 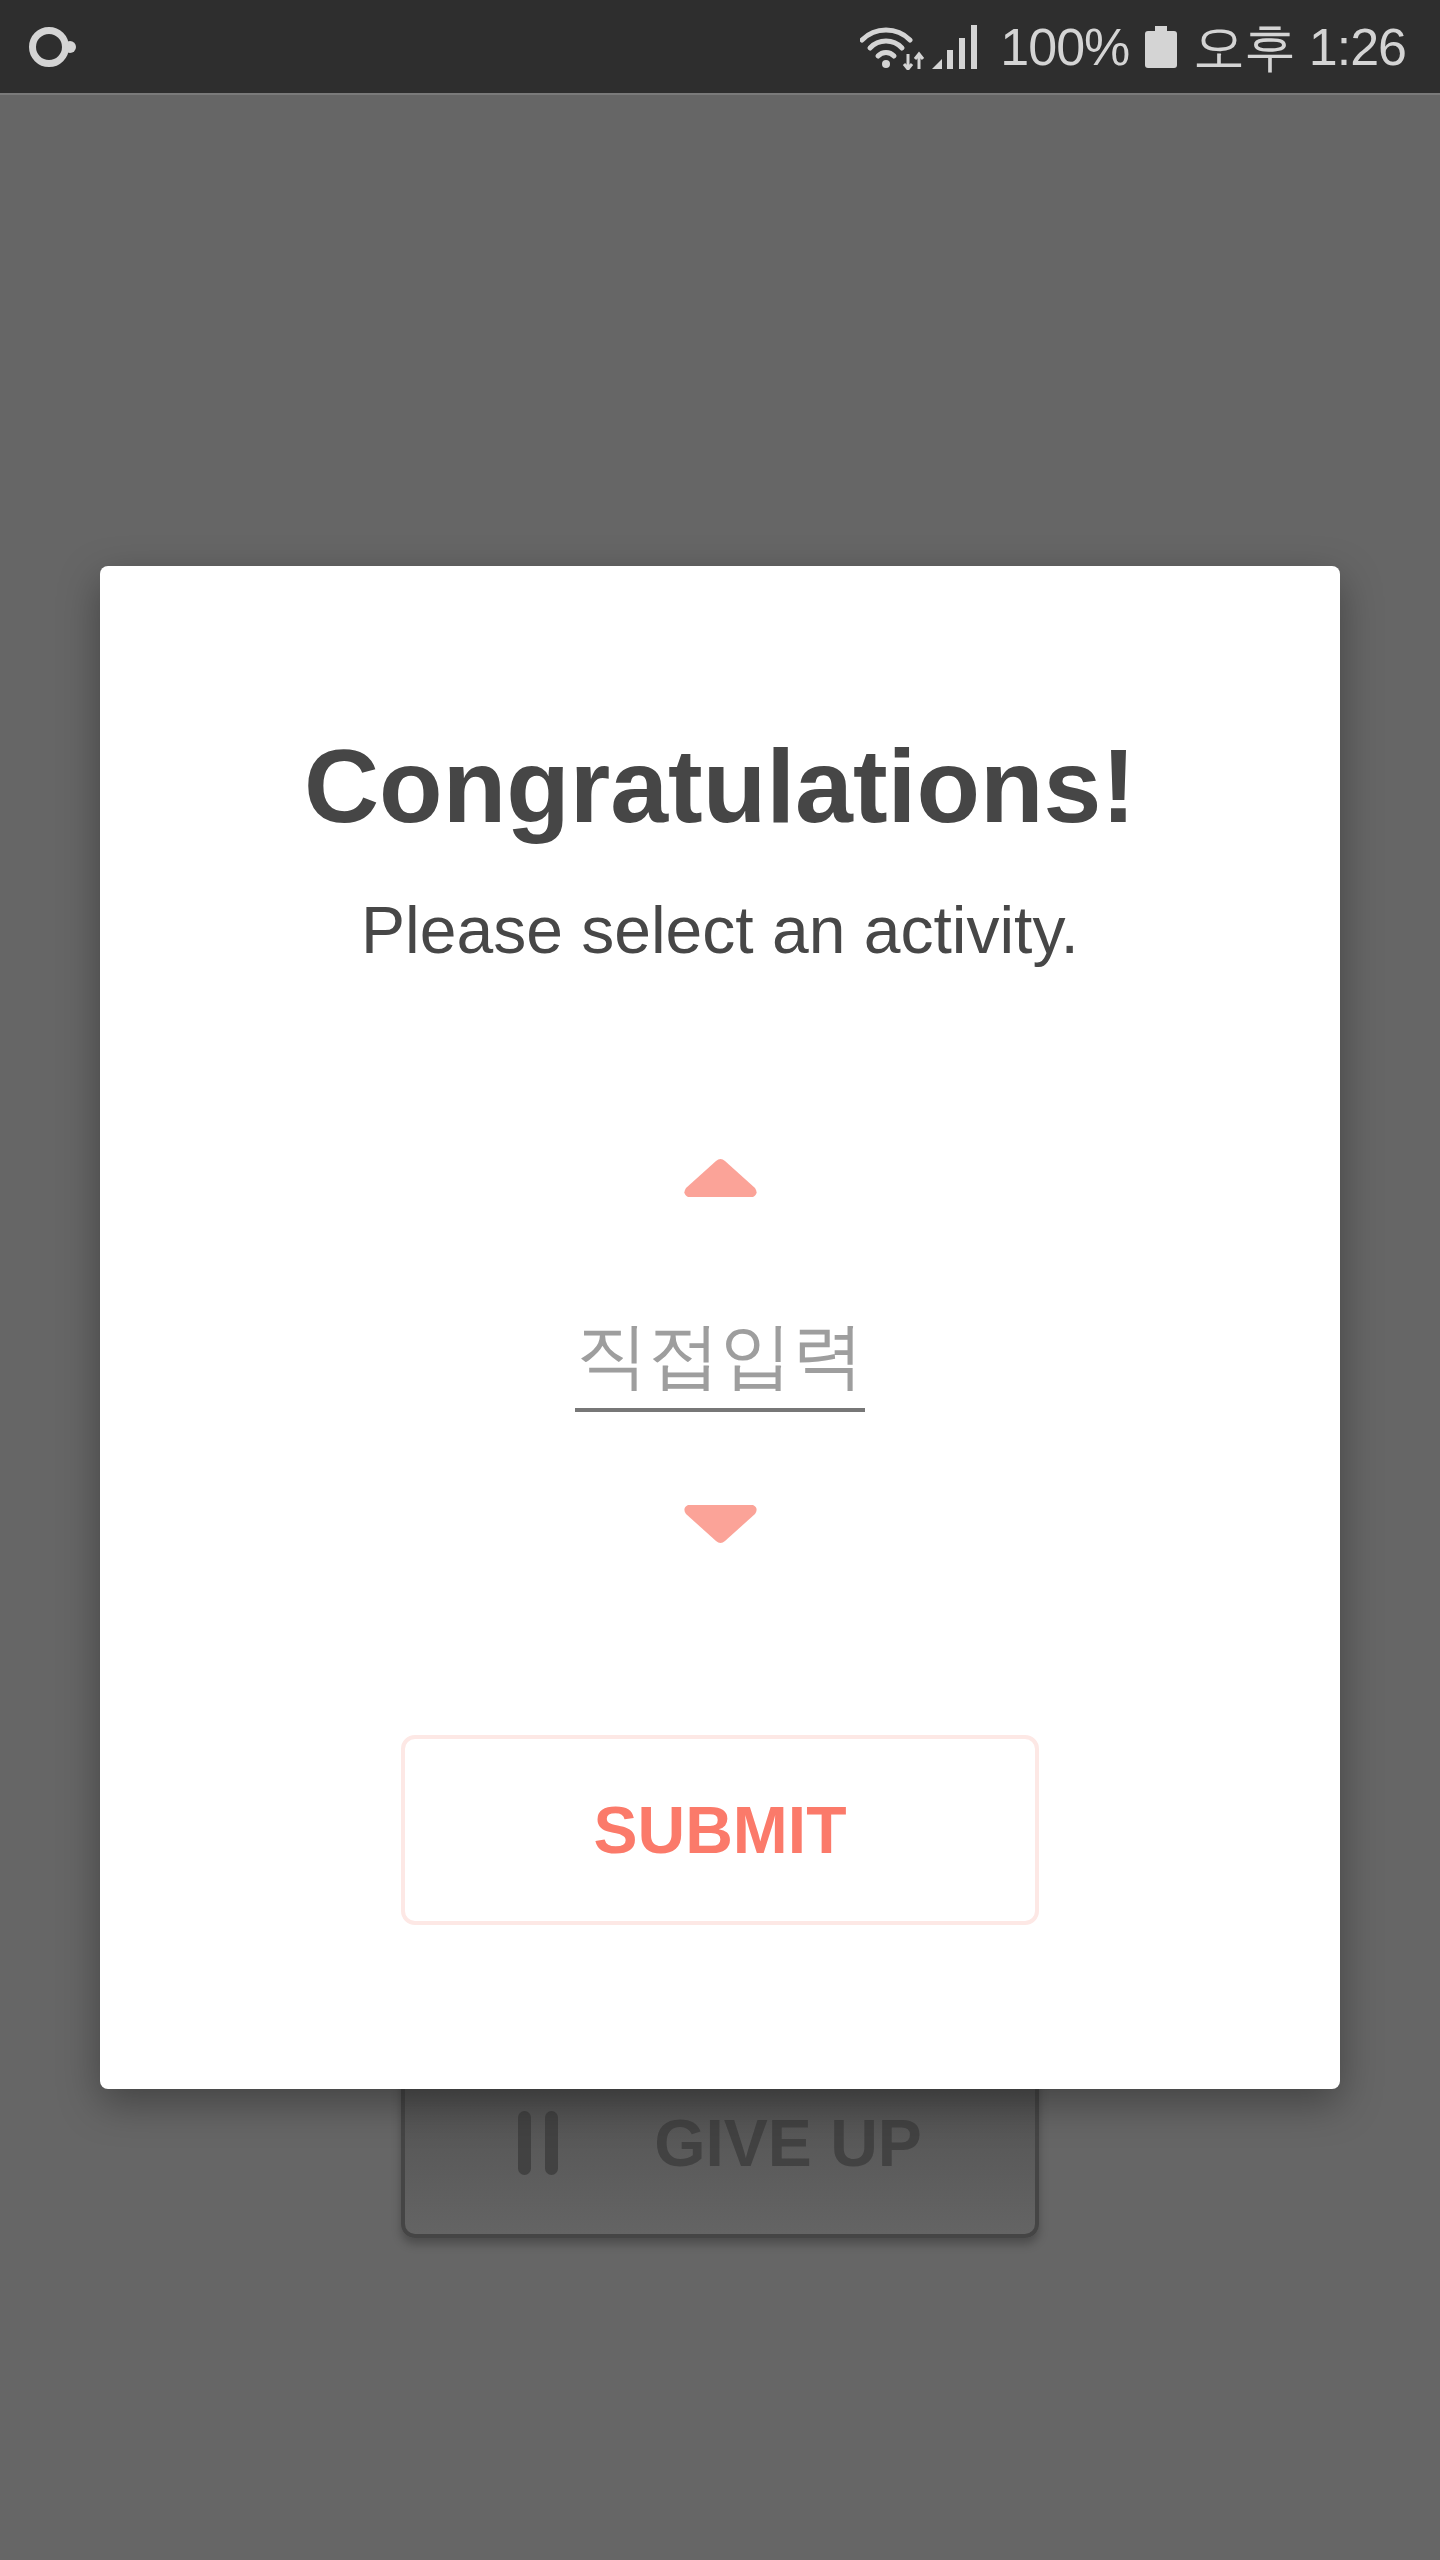 What do you see at coordinates (720, 1524) in the screenshot?
I see `caret-down-icon` at bounding box center [720, 1524].